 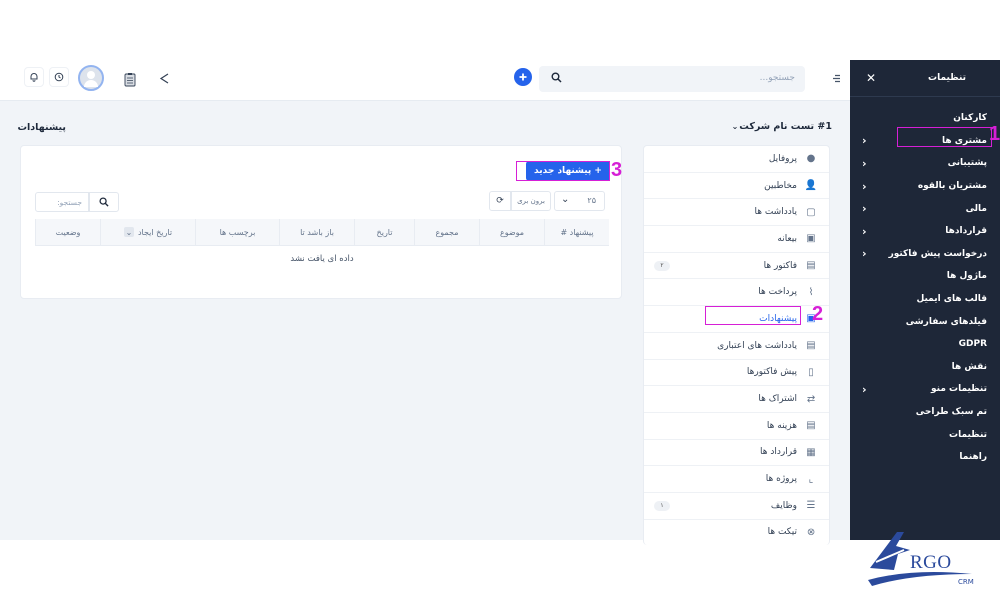 What do you see at coordinates (811, 159) in the screenshot?
I see `user-circle-icon: ●` at bounding box center [811, 159].